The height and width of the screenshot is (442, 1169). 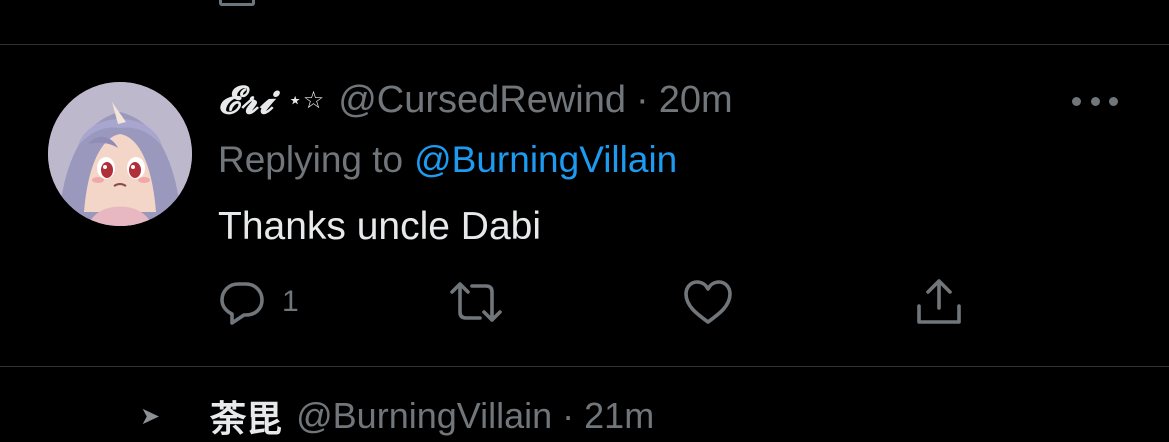 I want to click on share-button, so click(x=939, y=302).